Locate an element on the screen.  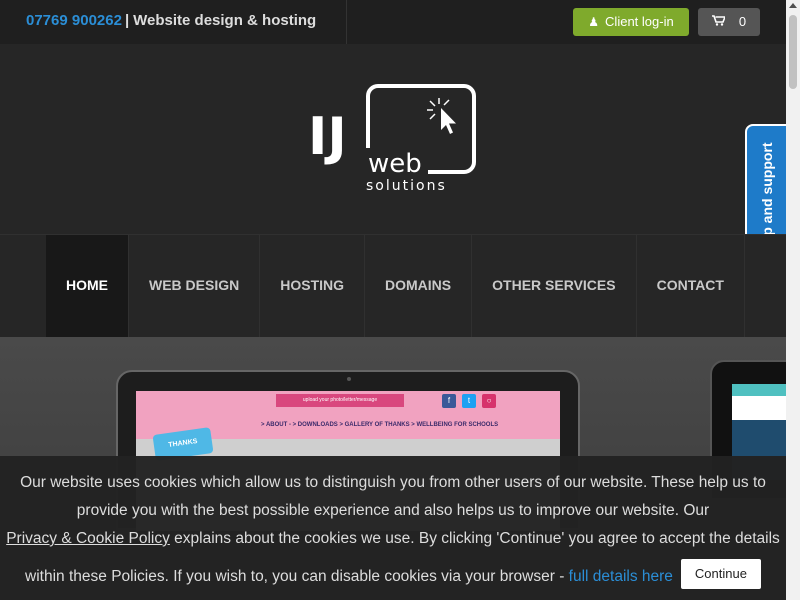
laptop-camera is located at coordinates (349, 379).